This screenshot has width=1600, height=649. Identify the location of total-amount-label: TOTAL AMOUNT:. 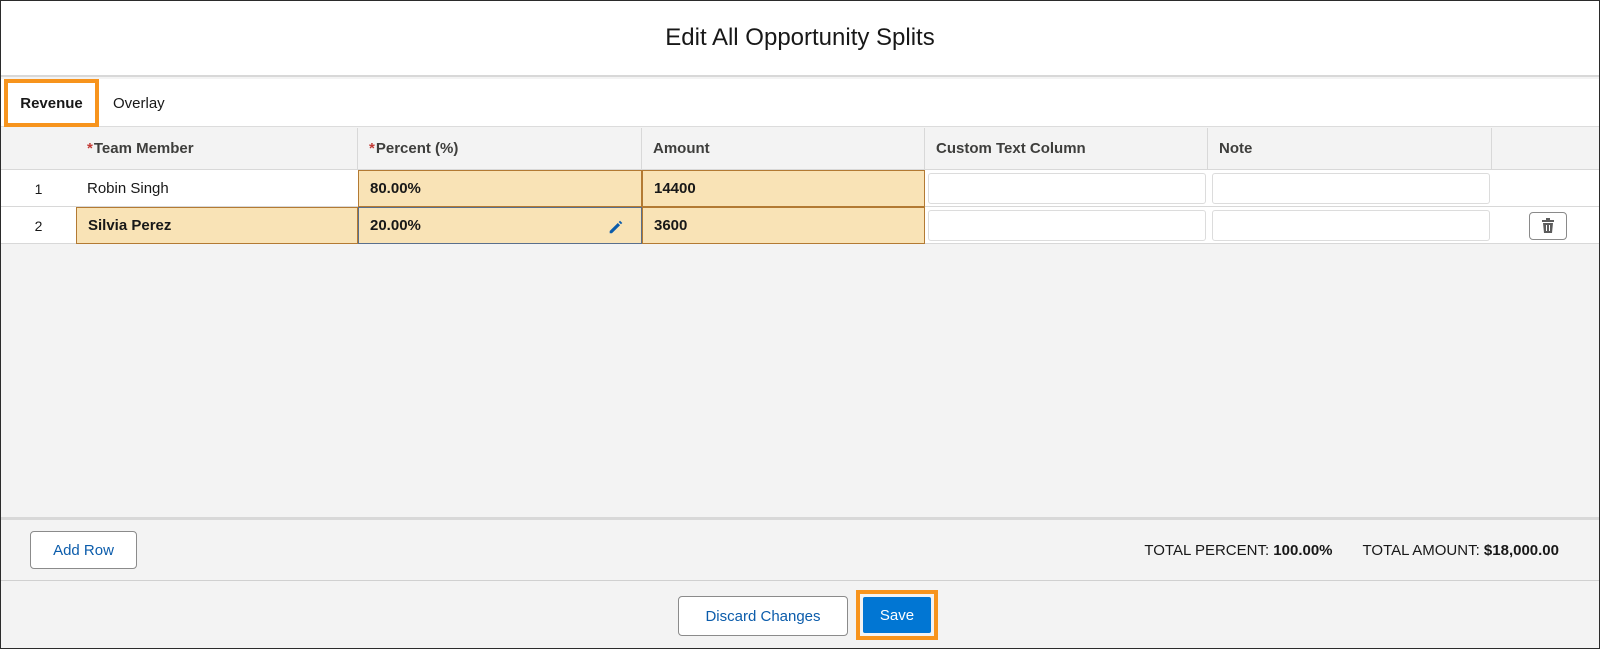
(1423, 550).